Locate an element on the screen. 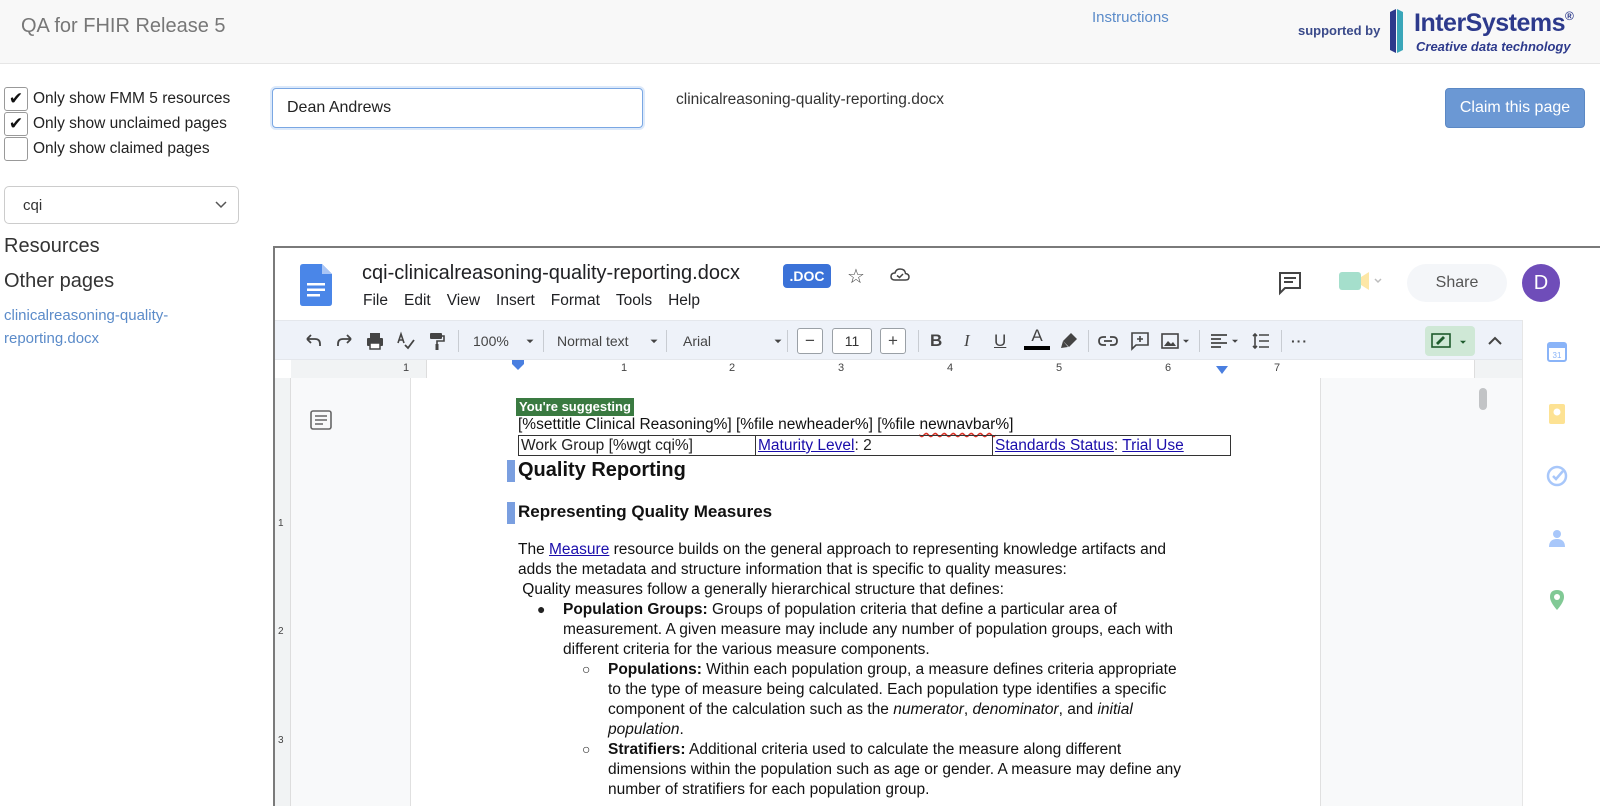  selected-filename: clinicalreasoning-quality-reporting.docx is located at coordinates (810, 99).